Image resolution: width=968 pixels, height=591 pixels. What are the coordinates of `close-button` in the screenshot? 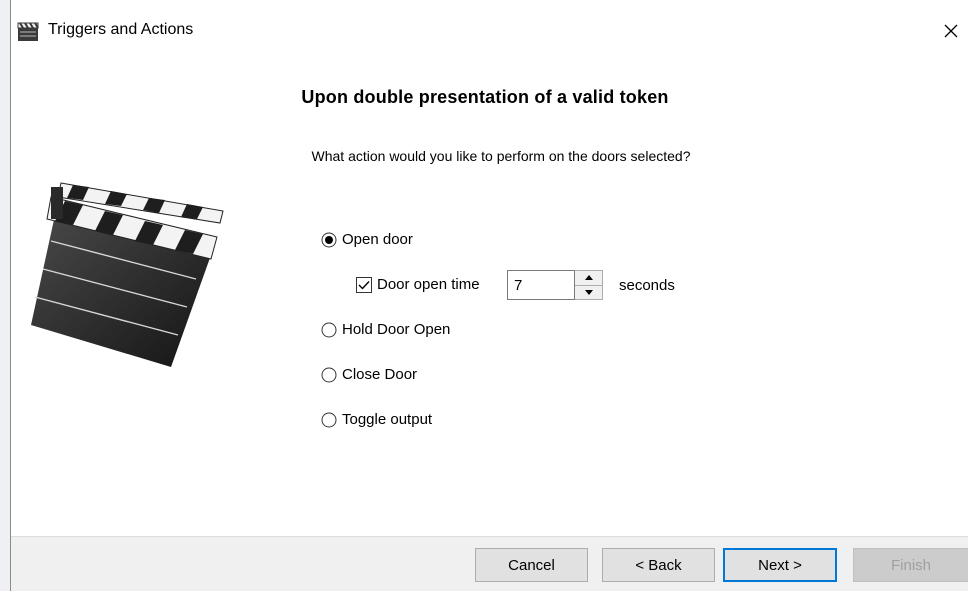 It's located at (951, 31).